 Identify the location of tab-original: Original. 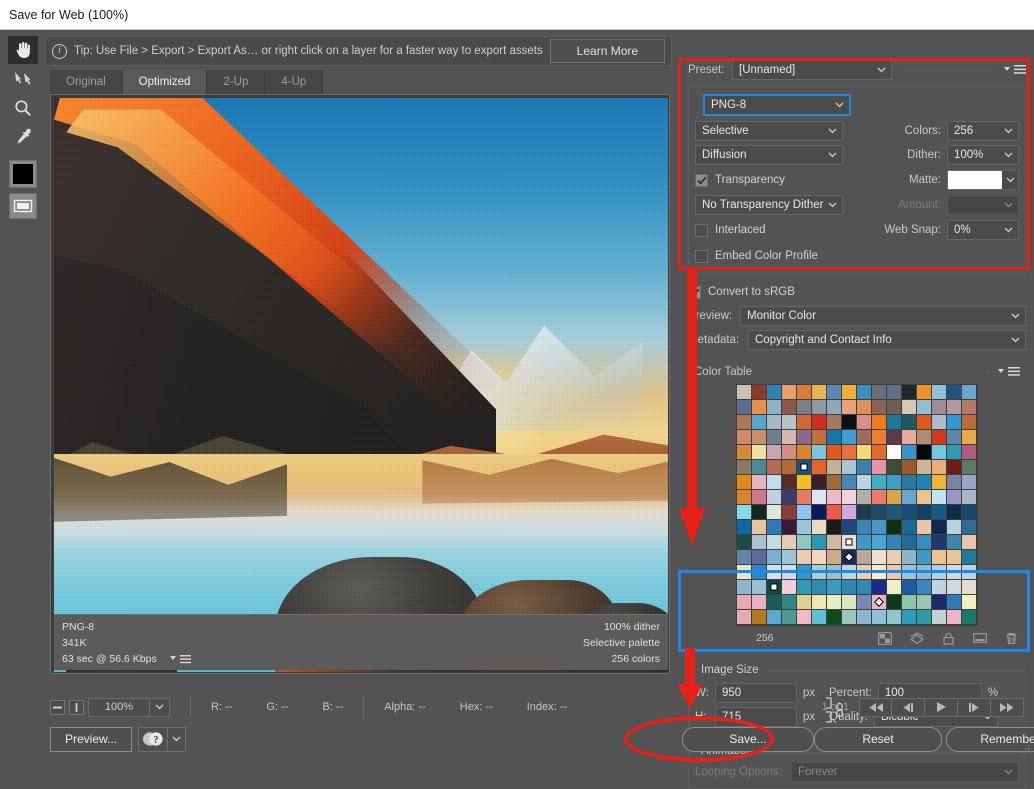
(86, 82).